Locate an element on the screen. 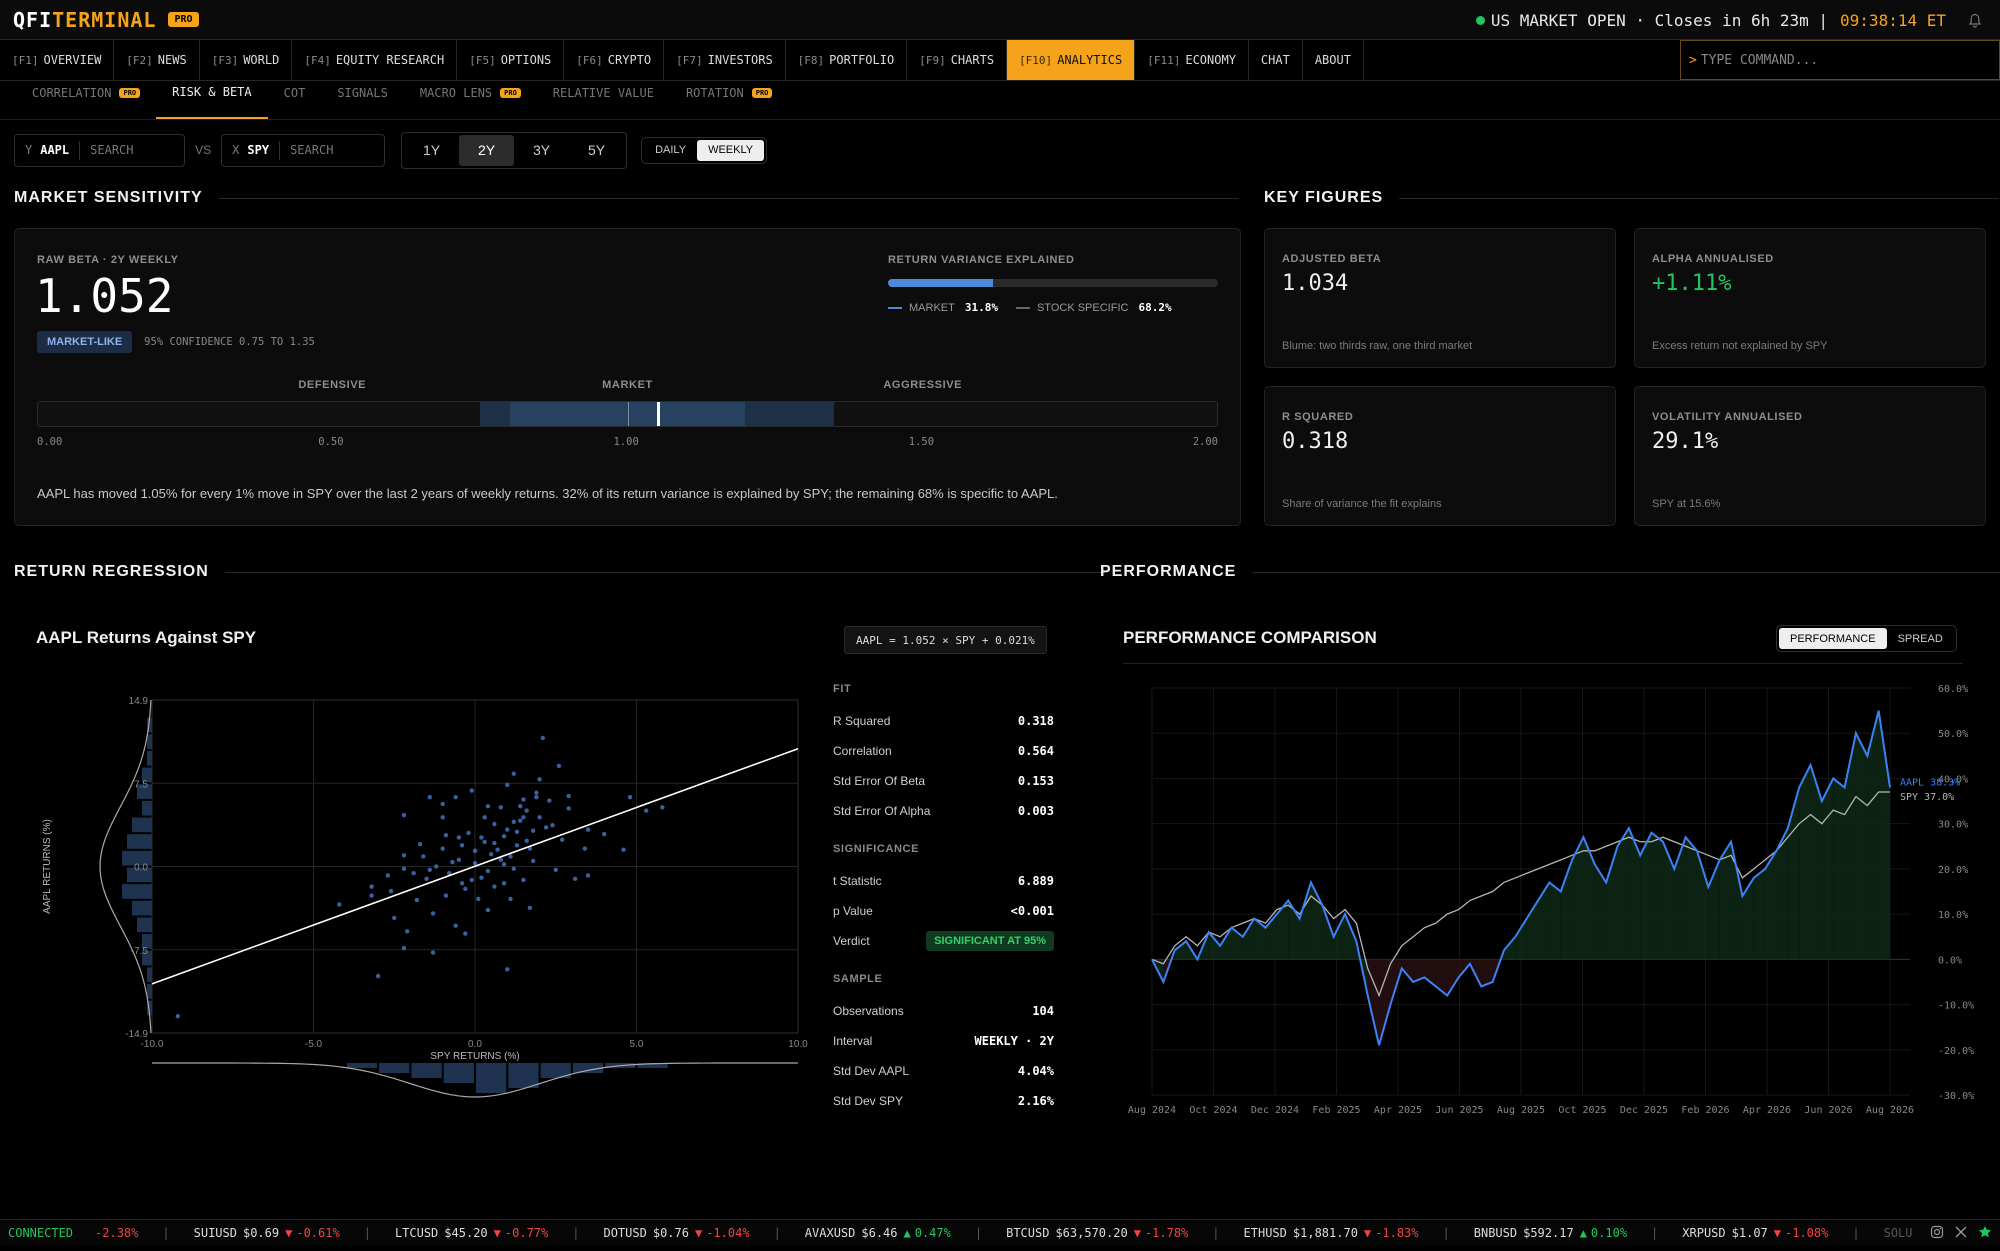  regression-equation: AAPL = 1.052 × SPY + 0.021% is located at coordinates (945, 640).